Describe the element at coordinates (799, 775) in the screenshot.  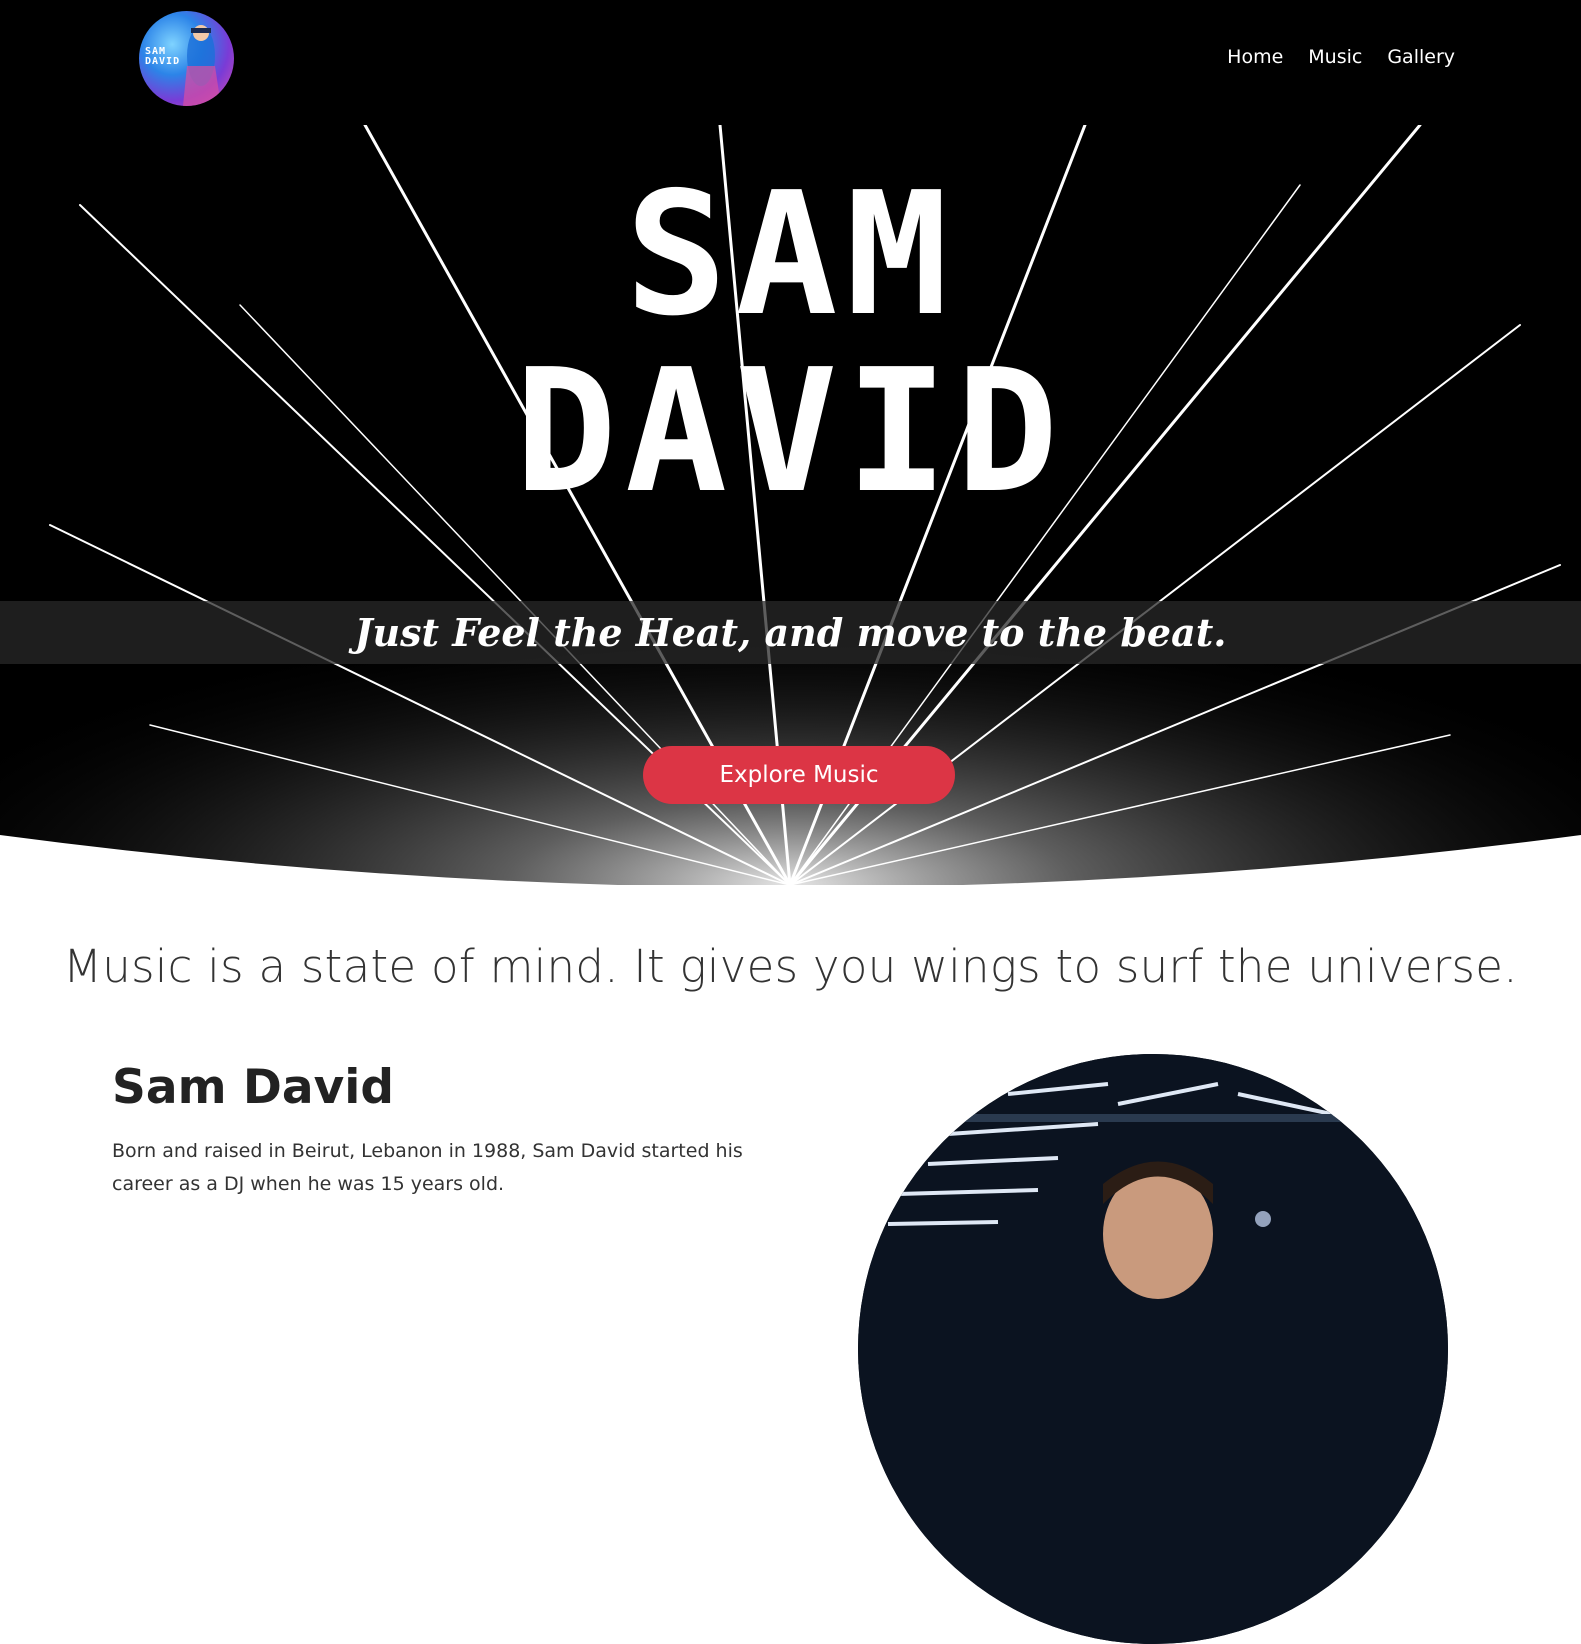
I see `explore-music-button: Explore Music` at that location.